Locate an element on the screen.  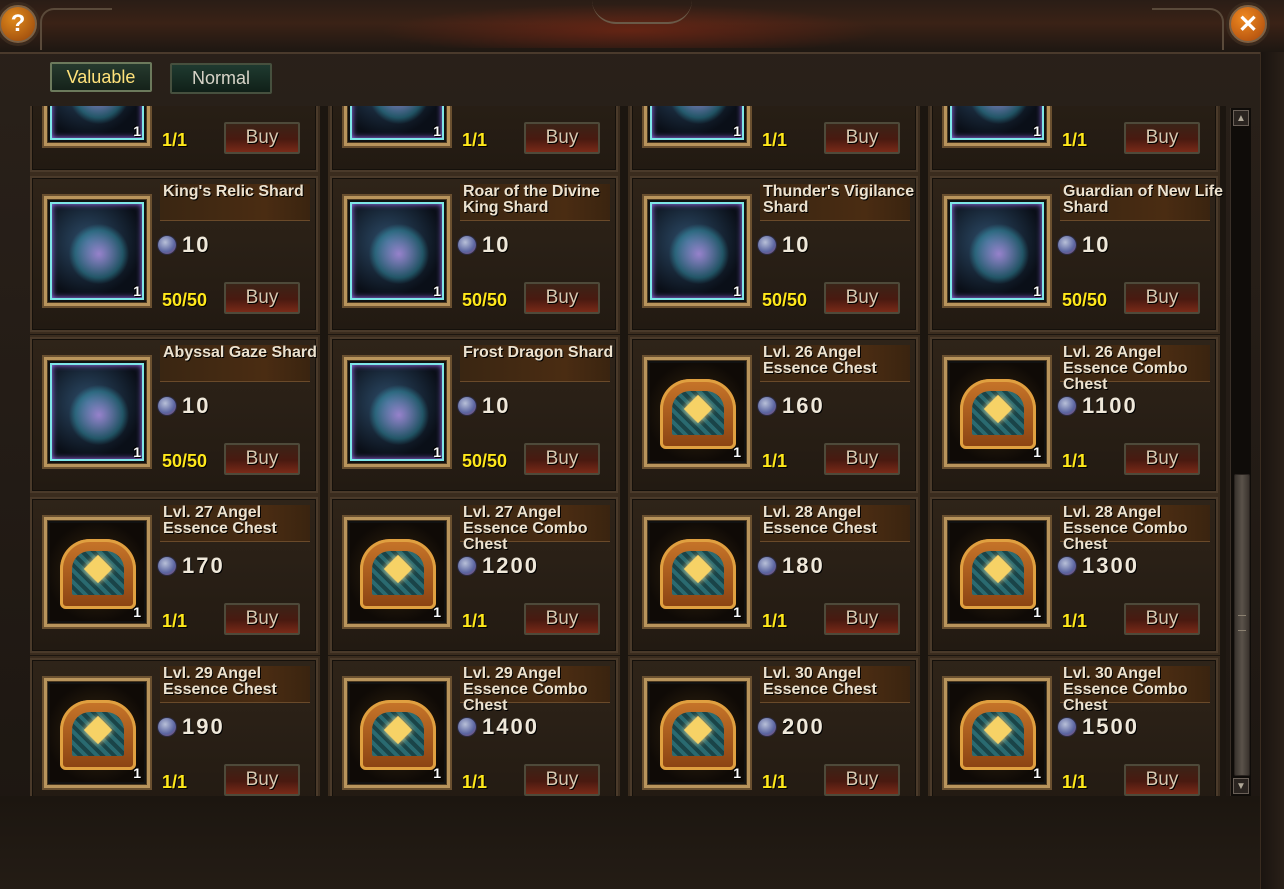
close-button: ✕ is located at coordinates (1248, 24).